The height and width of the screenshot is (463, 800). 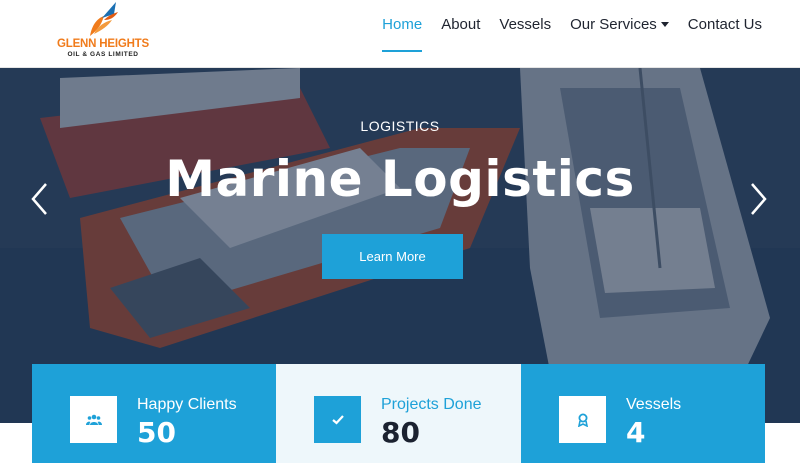 I want to click on carousel-next-button, so click(x=758, y=199).